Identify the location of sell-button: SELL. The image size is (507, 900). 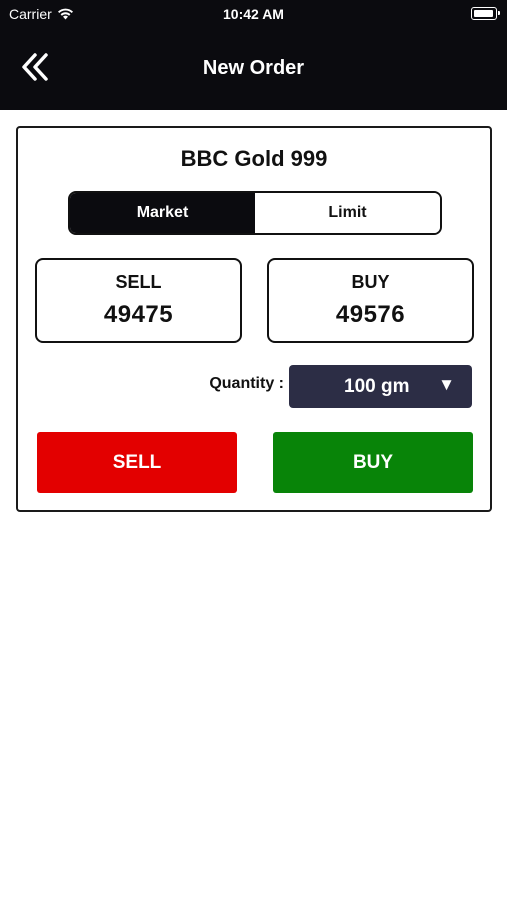
(137, 462).